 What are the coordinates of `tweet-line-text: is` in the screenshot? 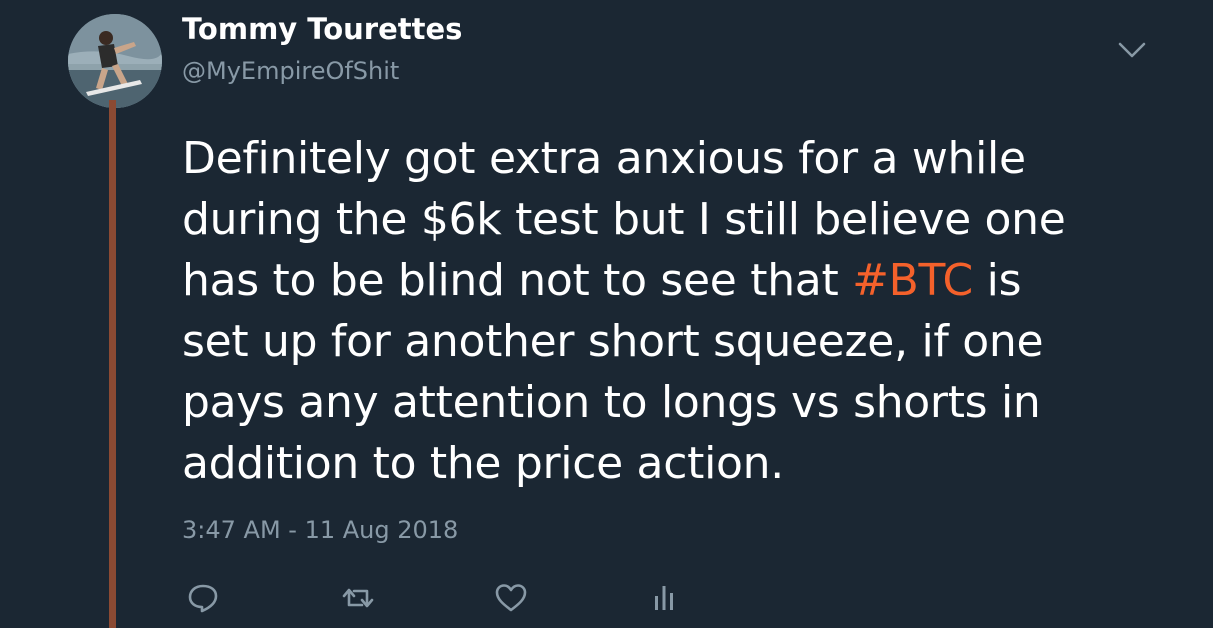 It's located at (997, 280).